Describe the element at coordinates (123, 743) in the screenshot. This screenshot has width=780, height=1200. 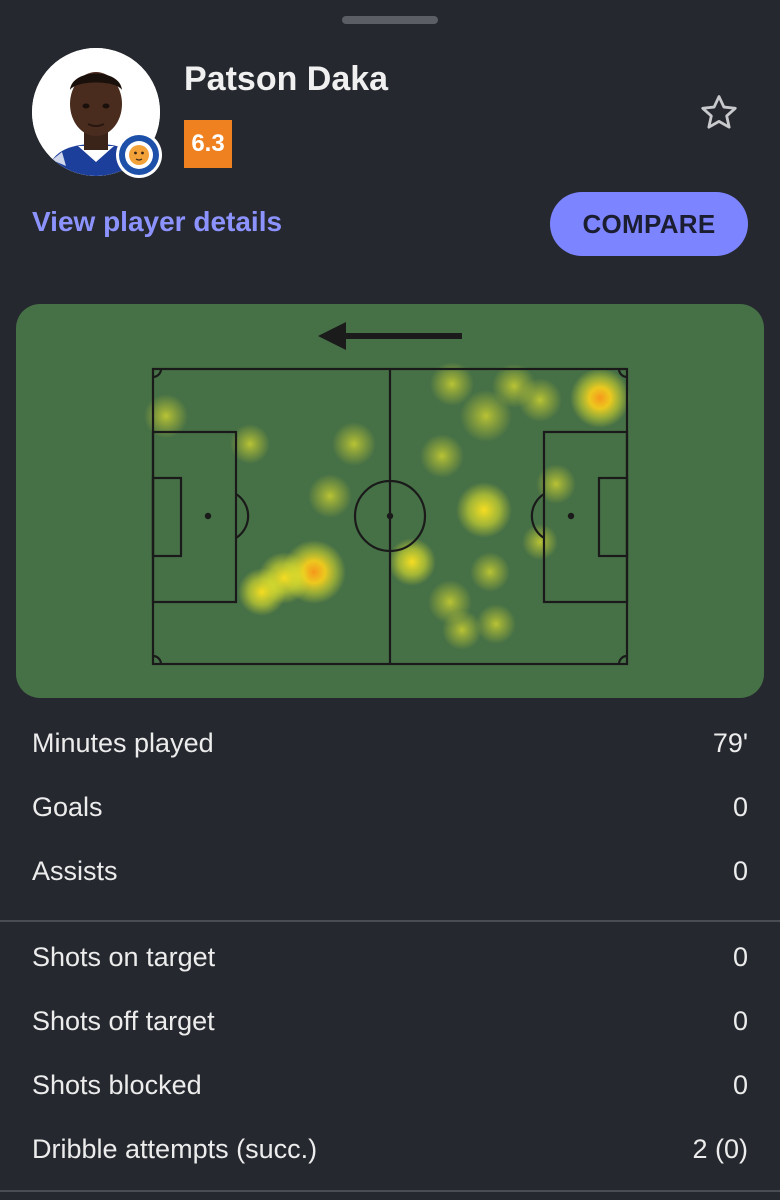
I see `stat-label: Minutes played` at that location.